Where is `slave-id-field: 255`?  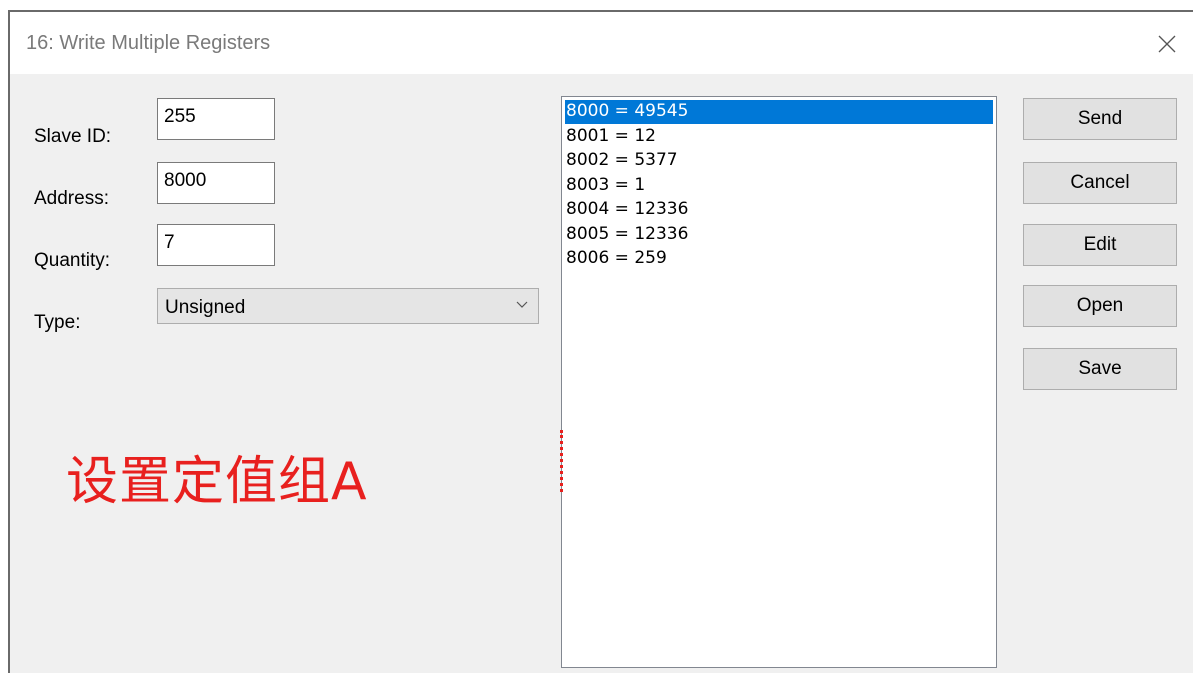
slave-id-field: 255 is located at coordinates (216, 119).